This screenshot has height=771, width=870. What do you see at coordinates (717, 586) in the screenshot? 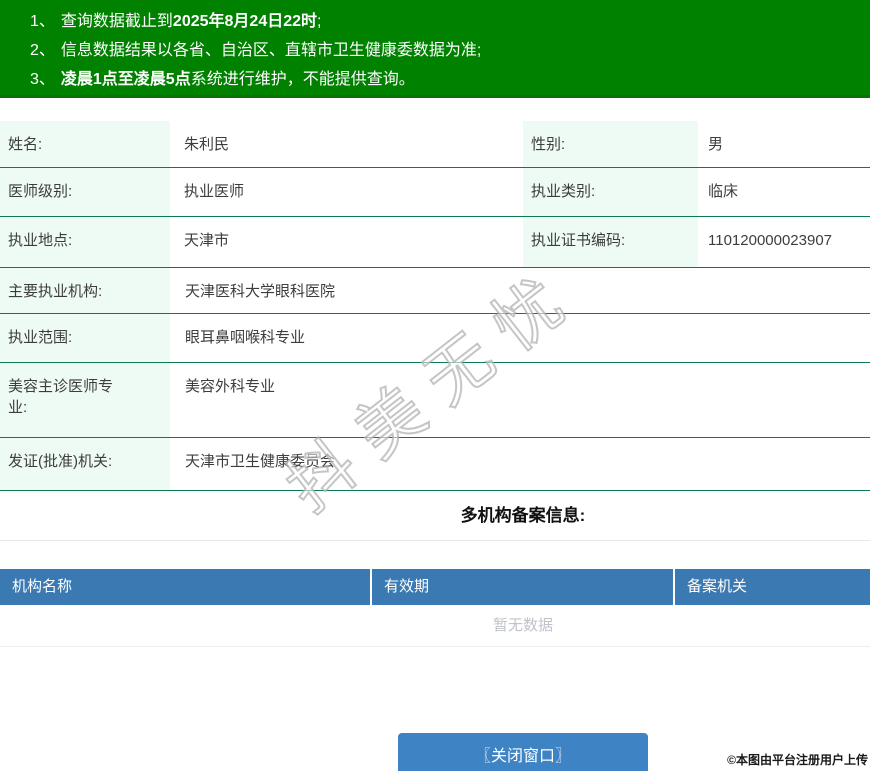
I see `filing-authority-column-header: 备案机关` at bounding box center [717, 586].